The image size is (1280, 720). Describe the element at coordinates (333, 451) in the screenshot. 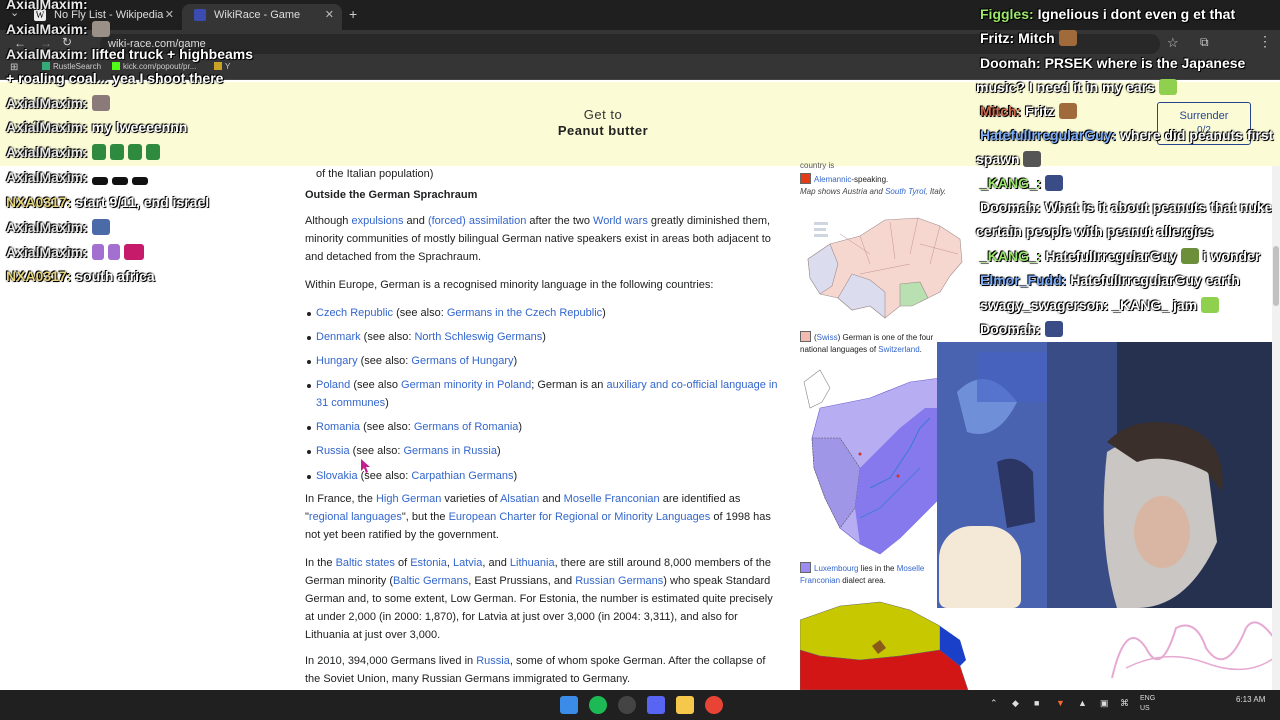

I see `link-country: Russia` at that location.